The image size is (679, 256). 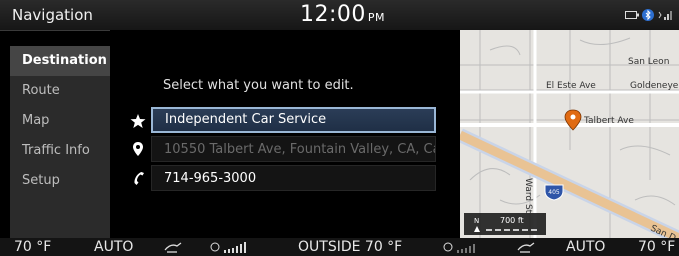 I want to click on status-bar: Navigation 12:00 PM, so click(x=339, y=15).